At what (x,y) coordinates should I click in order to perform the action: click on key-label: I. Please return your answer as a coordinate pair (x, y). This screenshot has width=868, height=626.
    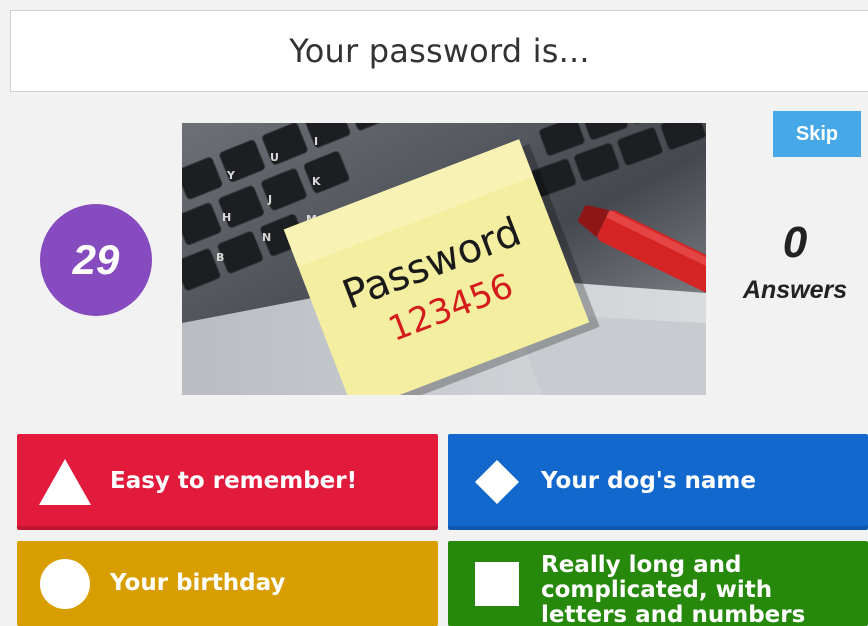
    Looking at the image, I should click on (316, 141).